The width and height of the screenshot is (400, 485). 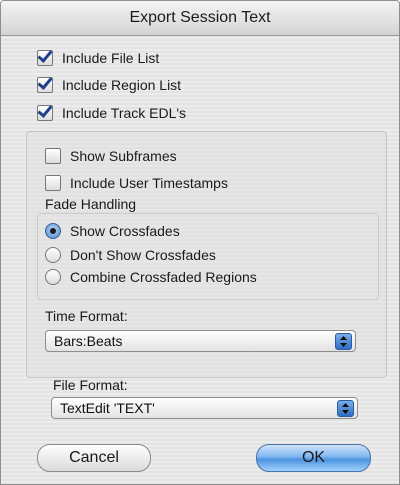 I want to click on dont-show-crossfades-radio: Don't Show Crossfades, so click(x=130, y=255).